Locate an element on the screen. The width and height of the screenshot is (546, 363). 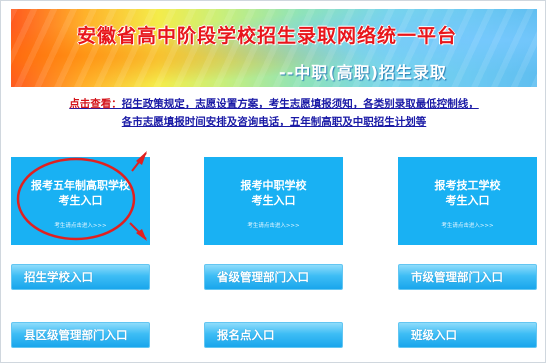
tile-label: 报考五年制高职学校 考生入口 is located at coordinates (80, 193).